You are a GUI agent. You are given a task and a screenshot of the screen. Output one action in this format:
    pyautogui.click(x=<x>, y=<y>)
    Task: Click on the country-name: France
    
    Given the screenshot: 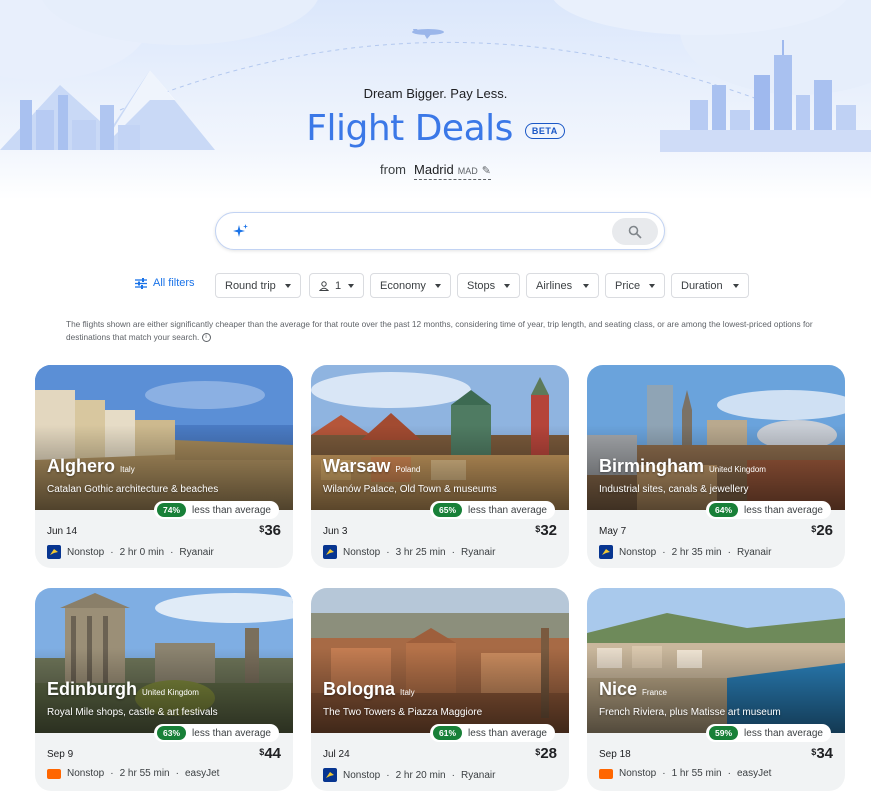 What is the action you would take?
    pyautogui.click(x=654, y=692)
    